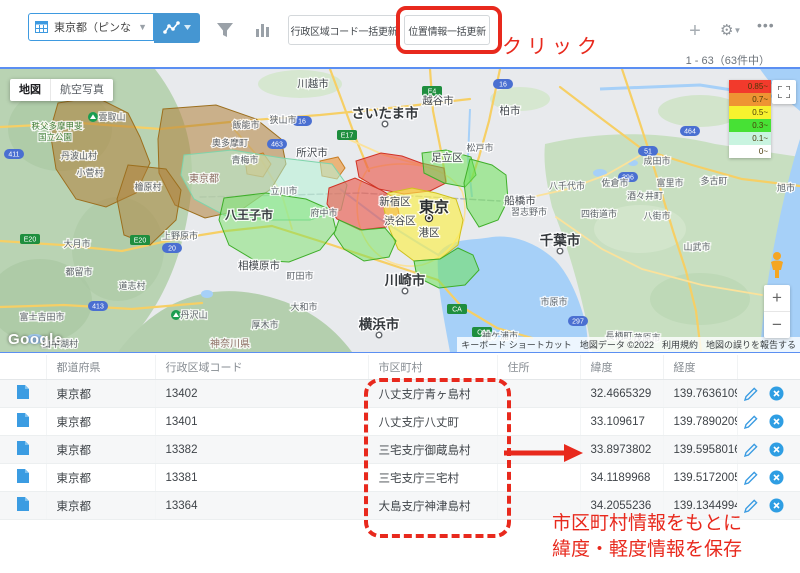  I want to click on map-label: 小菅村, so click(89, 172).